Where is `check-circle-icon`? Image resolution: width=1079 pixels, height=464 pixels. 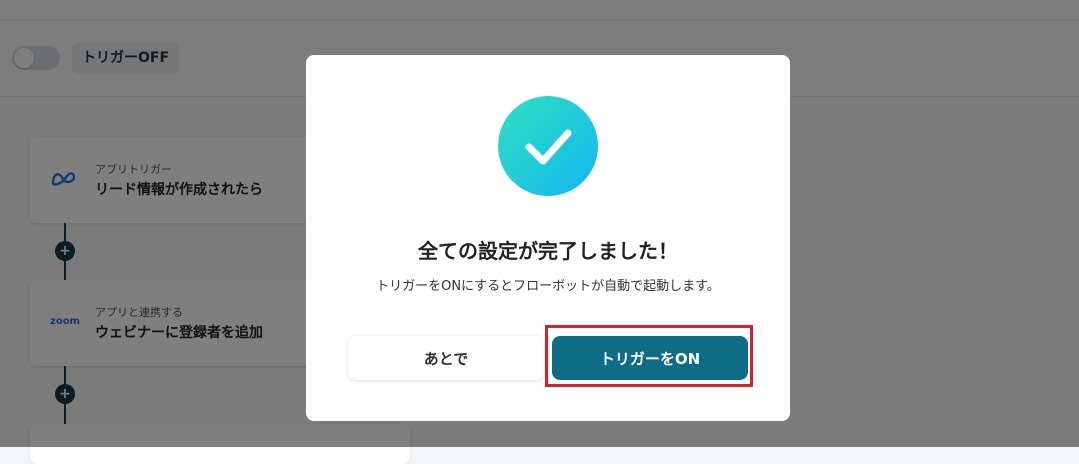 check-circle-icon is located at coordinates (548, 146).